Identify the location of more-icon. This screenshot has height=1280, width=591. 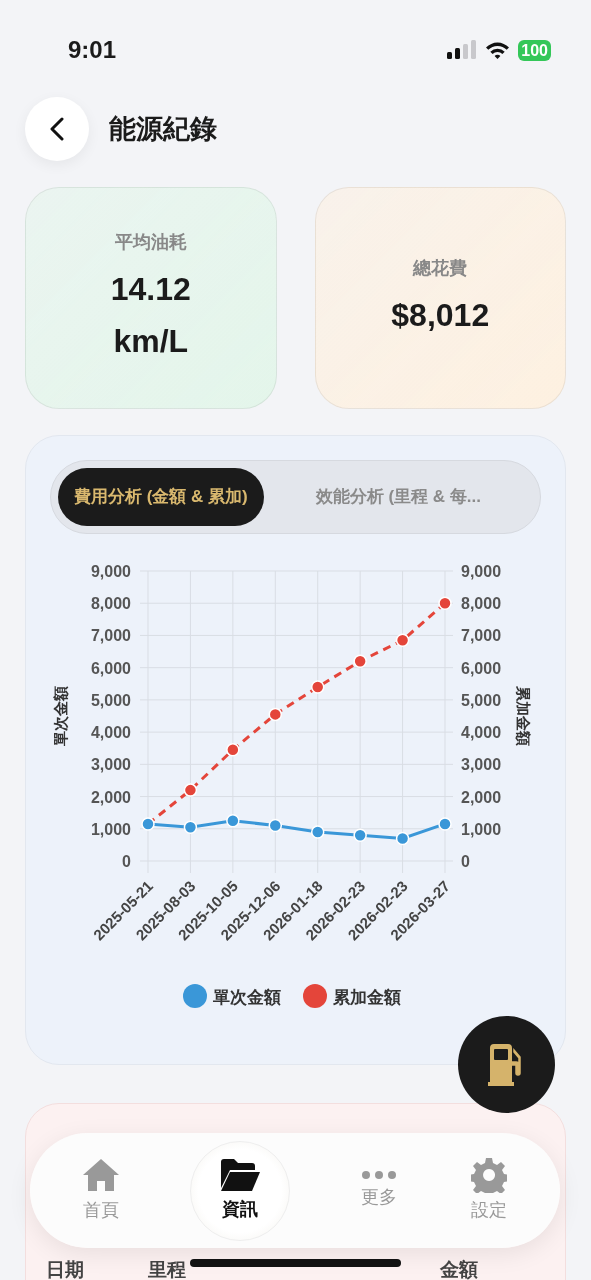
(379, 1175).